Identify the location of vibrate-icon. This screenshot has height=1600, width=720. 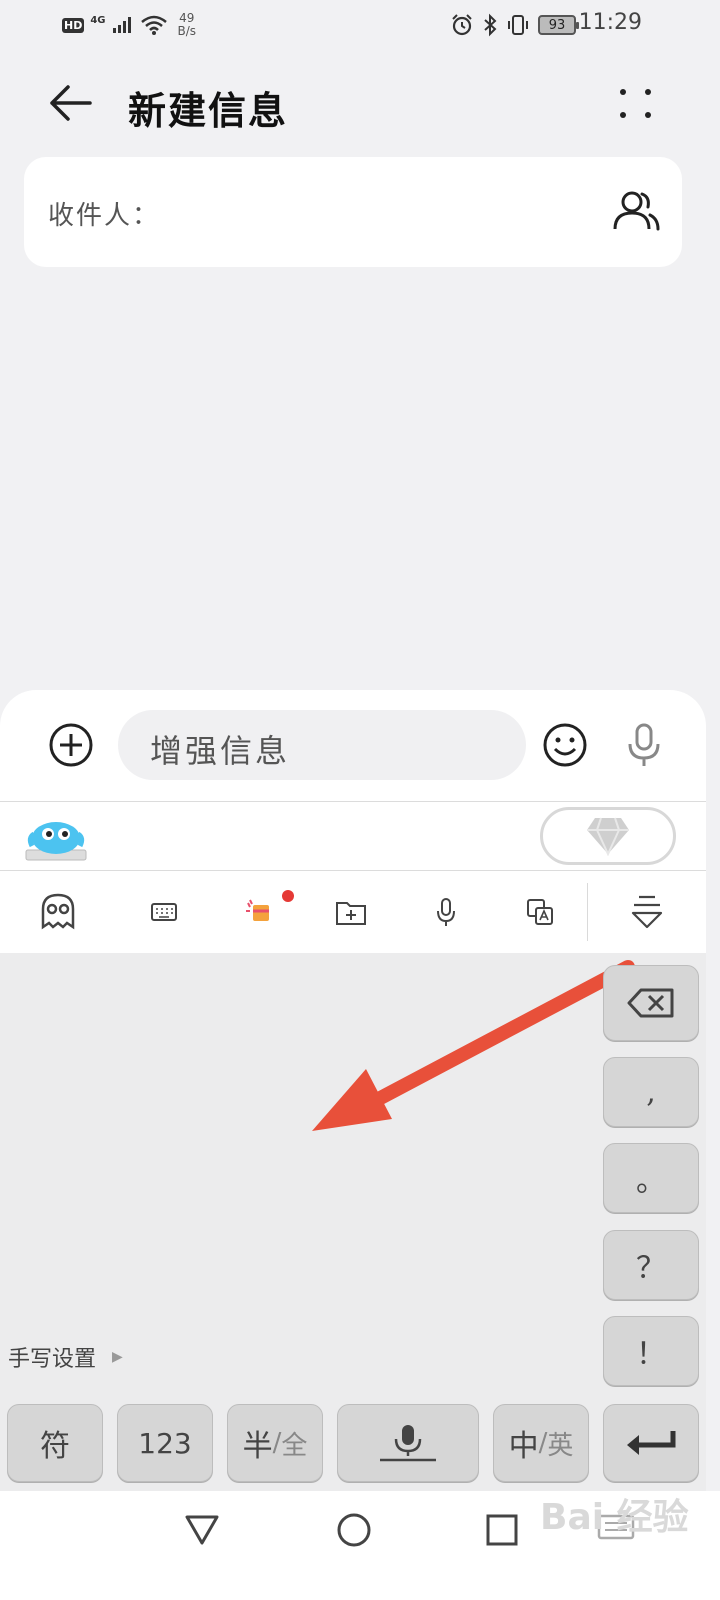
(518, 25).